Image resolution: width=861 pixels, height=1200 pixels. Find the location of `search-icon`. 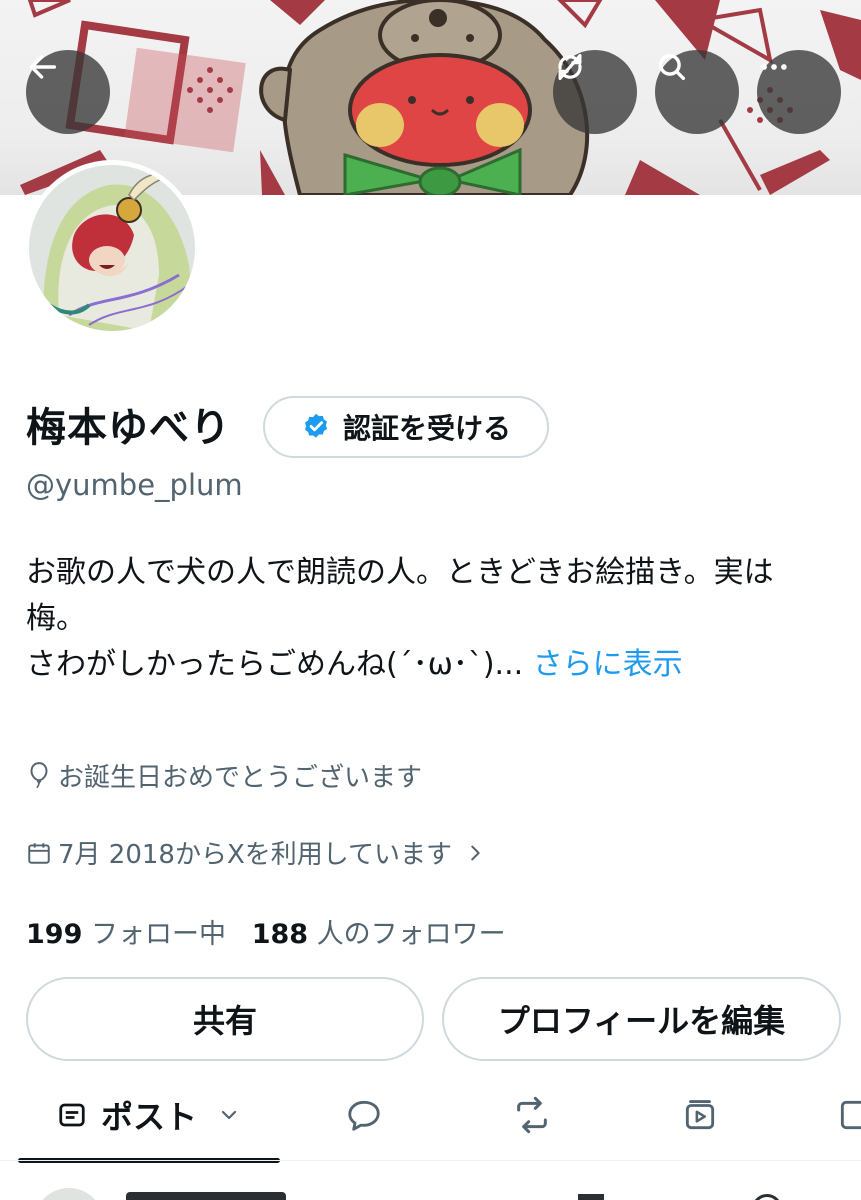

search-icon is located at coordinates (672, 67).